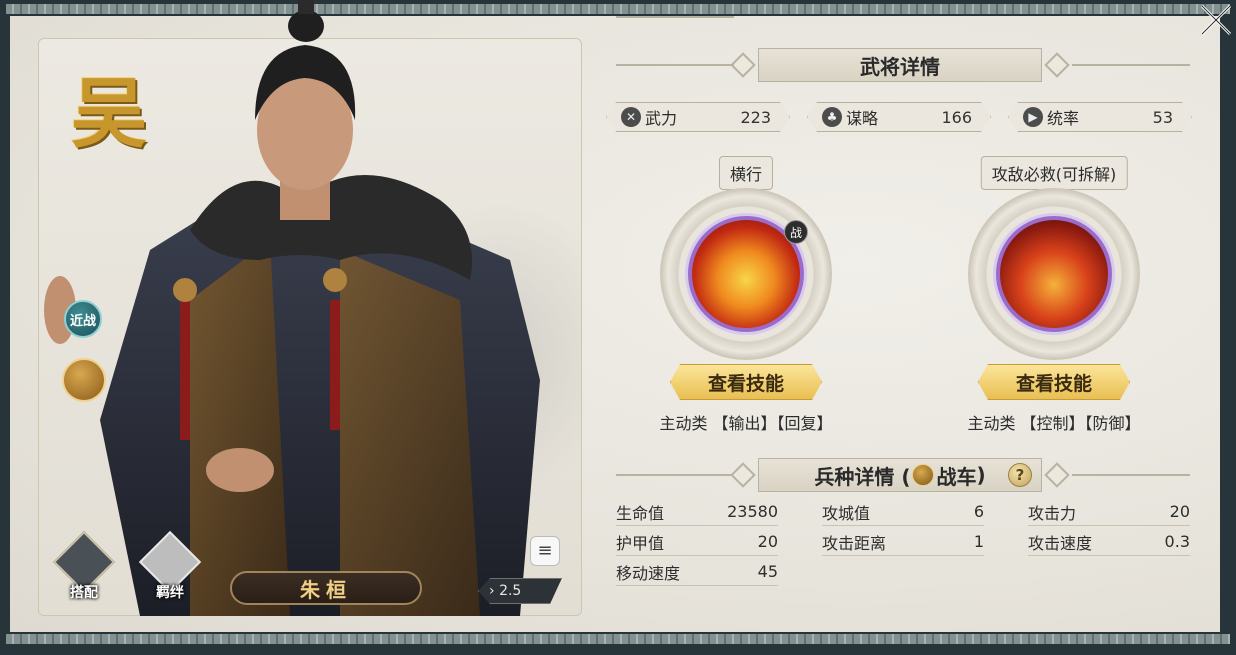 The image size is (1236, 655). Describe the element at coordinates (83, 319) in the screenshot. I see `melee-type-badge: 近战` at that location.